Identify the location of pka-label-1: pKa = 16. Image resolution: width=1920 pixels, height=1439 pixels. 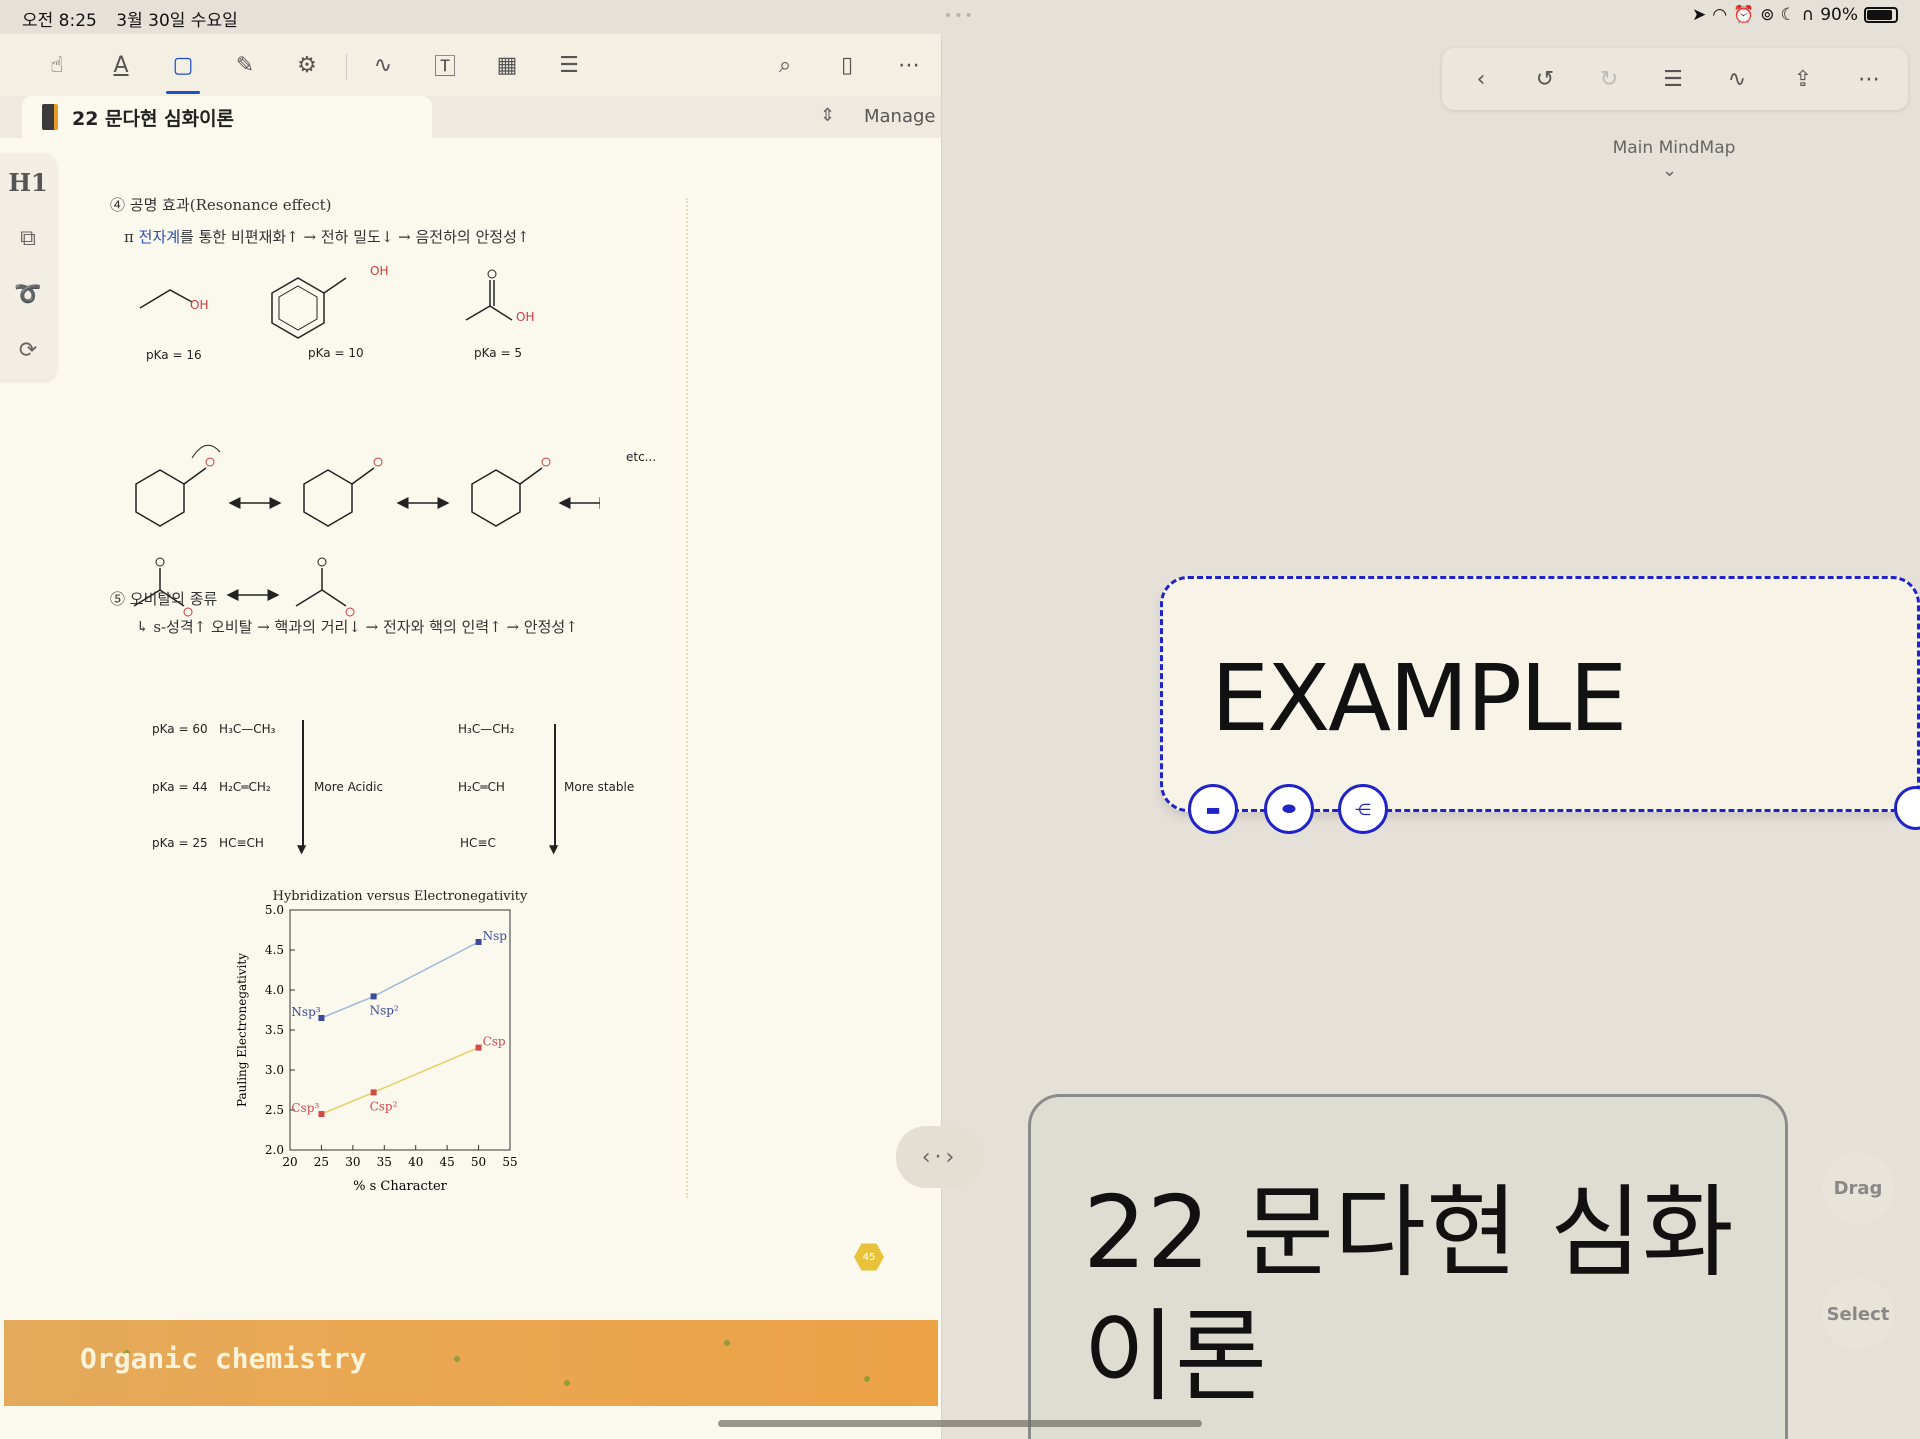
(174, 355).